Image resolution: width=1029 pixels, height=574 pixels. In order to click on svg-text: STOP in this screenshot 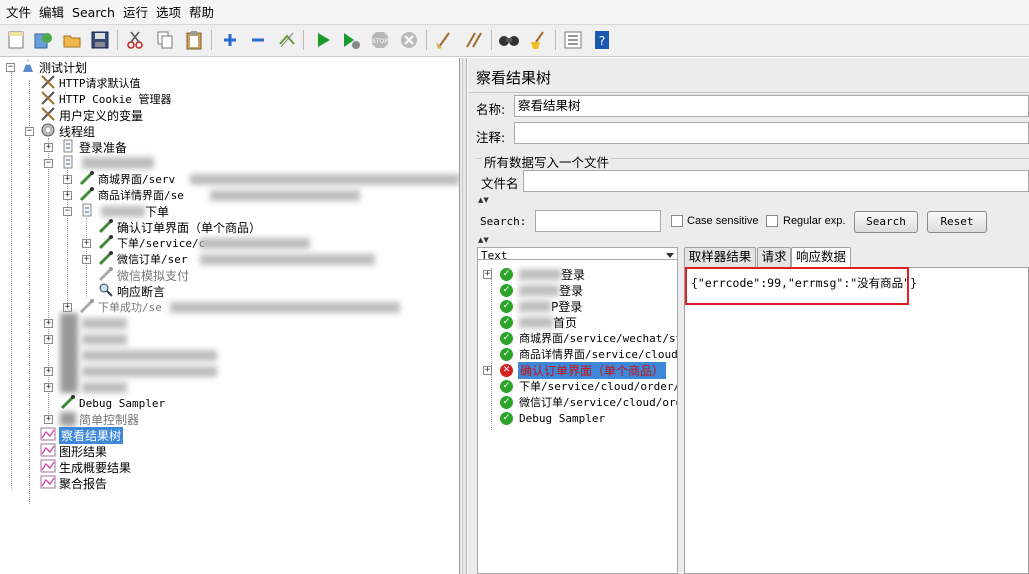, I will do `click(380, 41)`.